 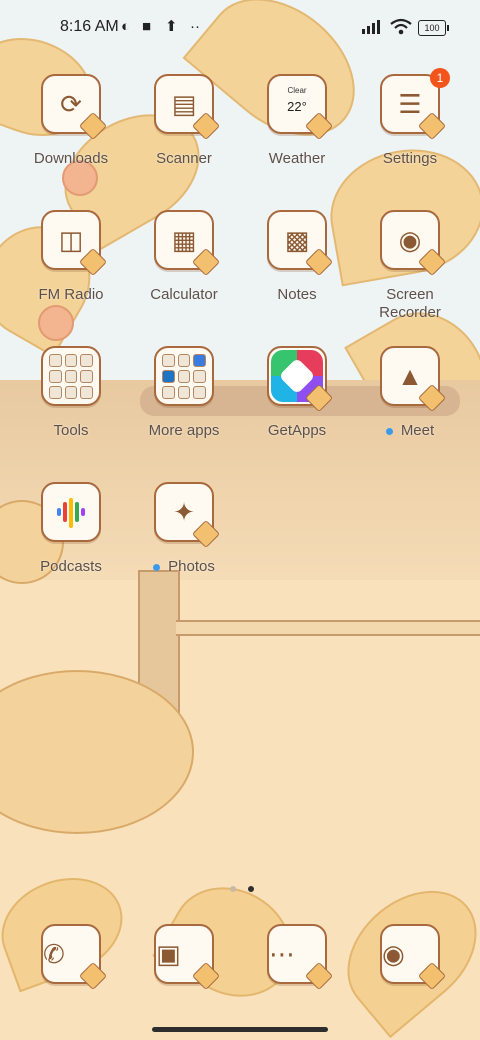 I want to click on podcasts-icon, so click(x=71, y=512).